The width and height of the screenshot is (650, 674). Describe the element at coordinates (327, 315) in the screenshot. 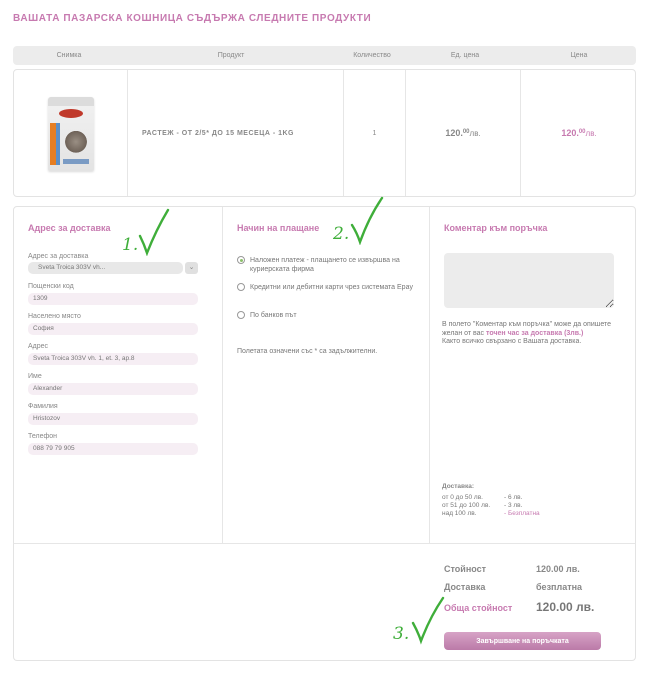

I see `payment-option-bank-transfer: По банков път` at that location.